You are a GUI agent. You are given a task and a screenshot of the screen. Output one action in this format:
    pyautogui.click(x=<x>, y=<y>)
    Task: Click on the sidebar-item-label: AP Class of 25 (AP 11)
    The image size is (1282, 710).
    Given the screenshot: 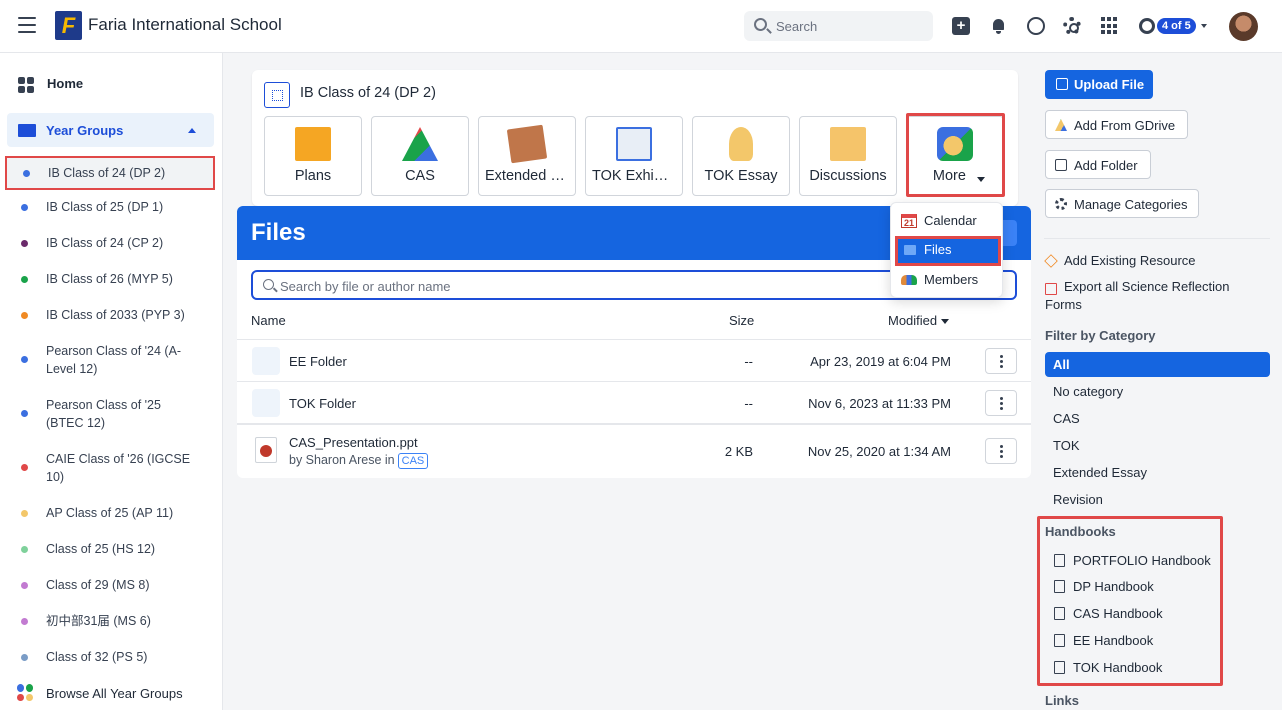 What is the action you would take?
    pyautogui.click(x=110, y=513)
    